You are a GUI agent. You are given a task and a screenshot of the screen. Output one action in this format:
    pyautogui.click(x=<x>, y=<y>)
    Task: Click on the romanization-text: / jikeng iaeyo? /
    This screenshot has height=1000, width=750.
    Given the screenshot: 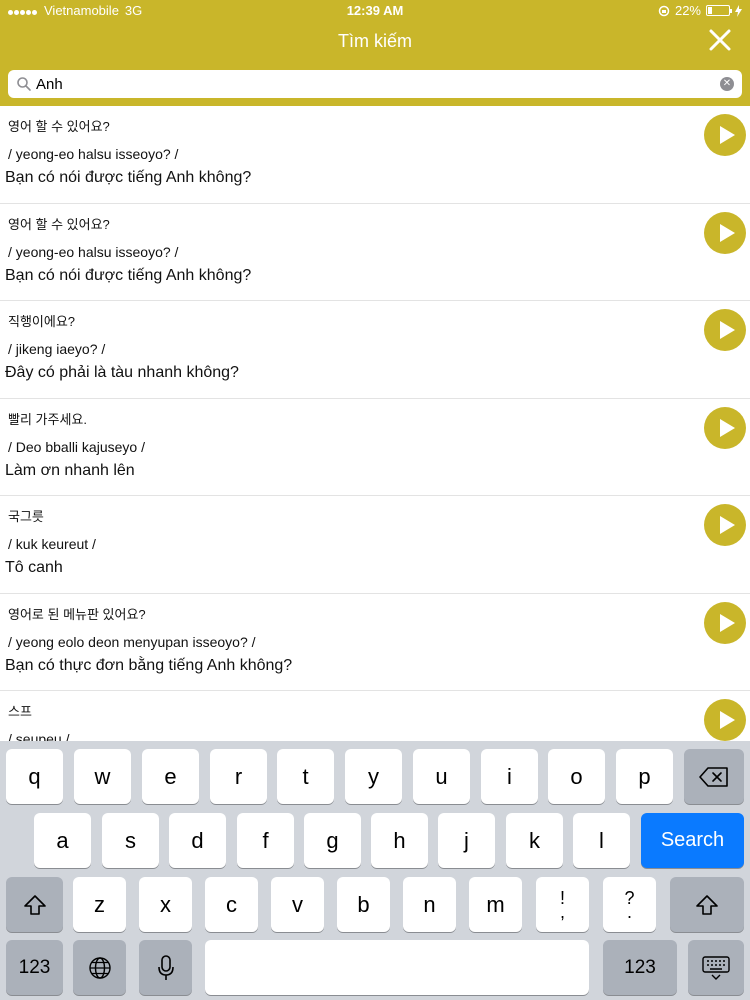 What is the action you would take?
    pyautogui.click(x=57, y=349)
    